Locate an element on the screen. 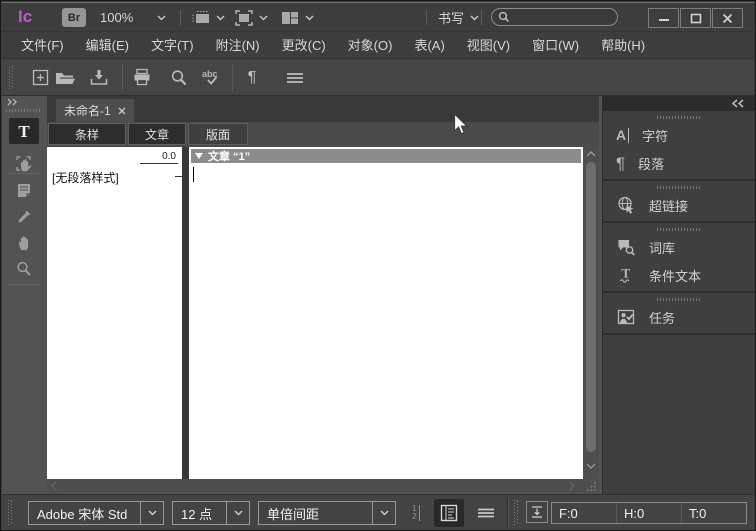 The image size is (756, 531). panel-group-hyperlinks: 超链接 is located at coordinates (679, 202).